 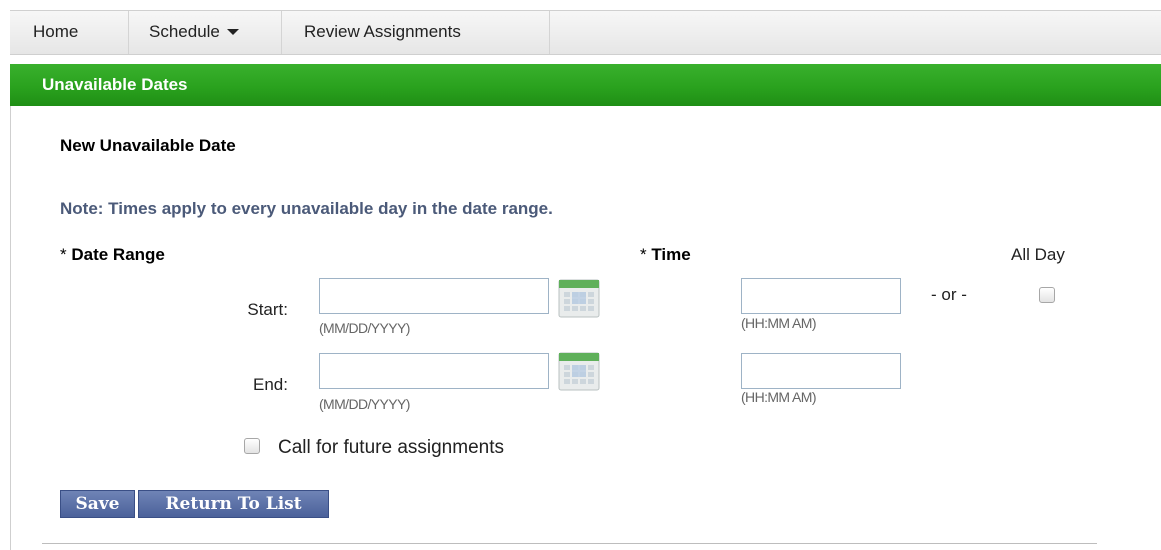 I want to click on top-navbar: Home Schedule Review Assignments, so click(x=585, y=32).